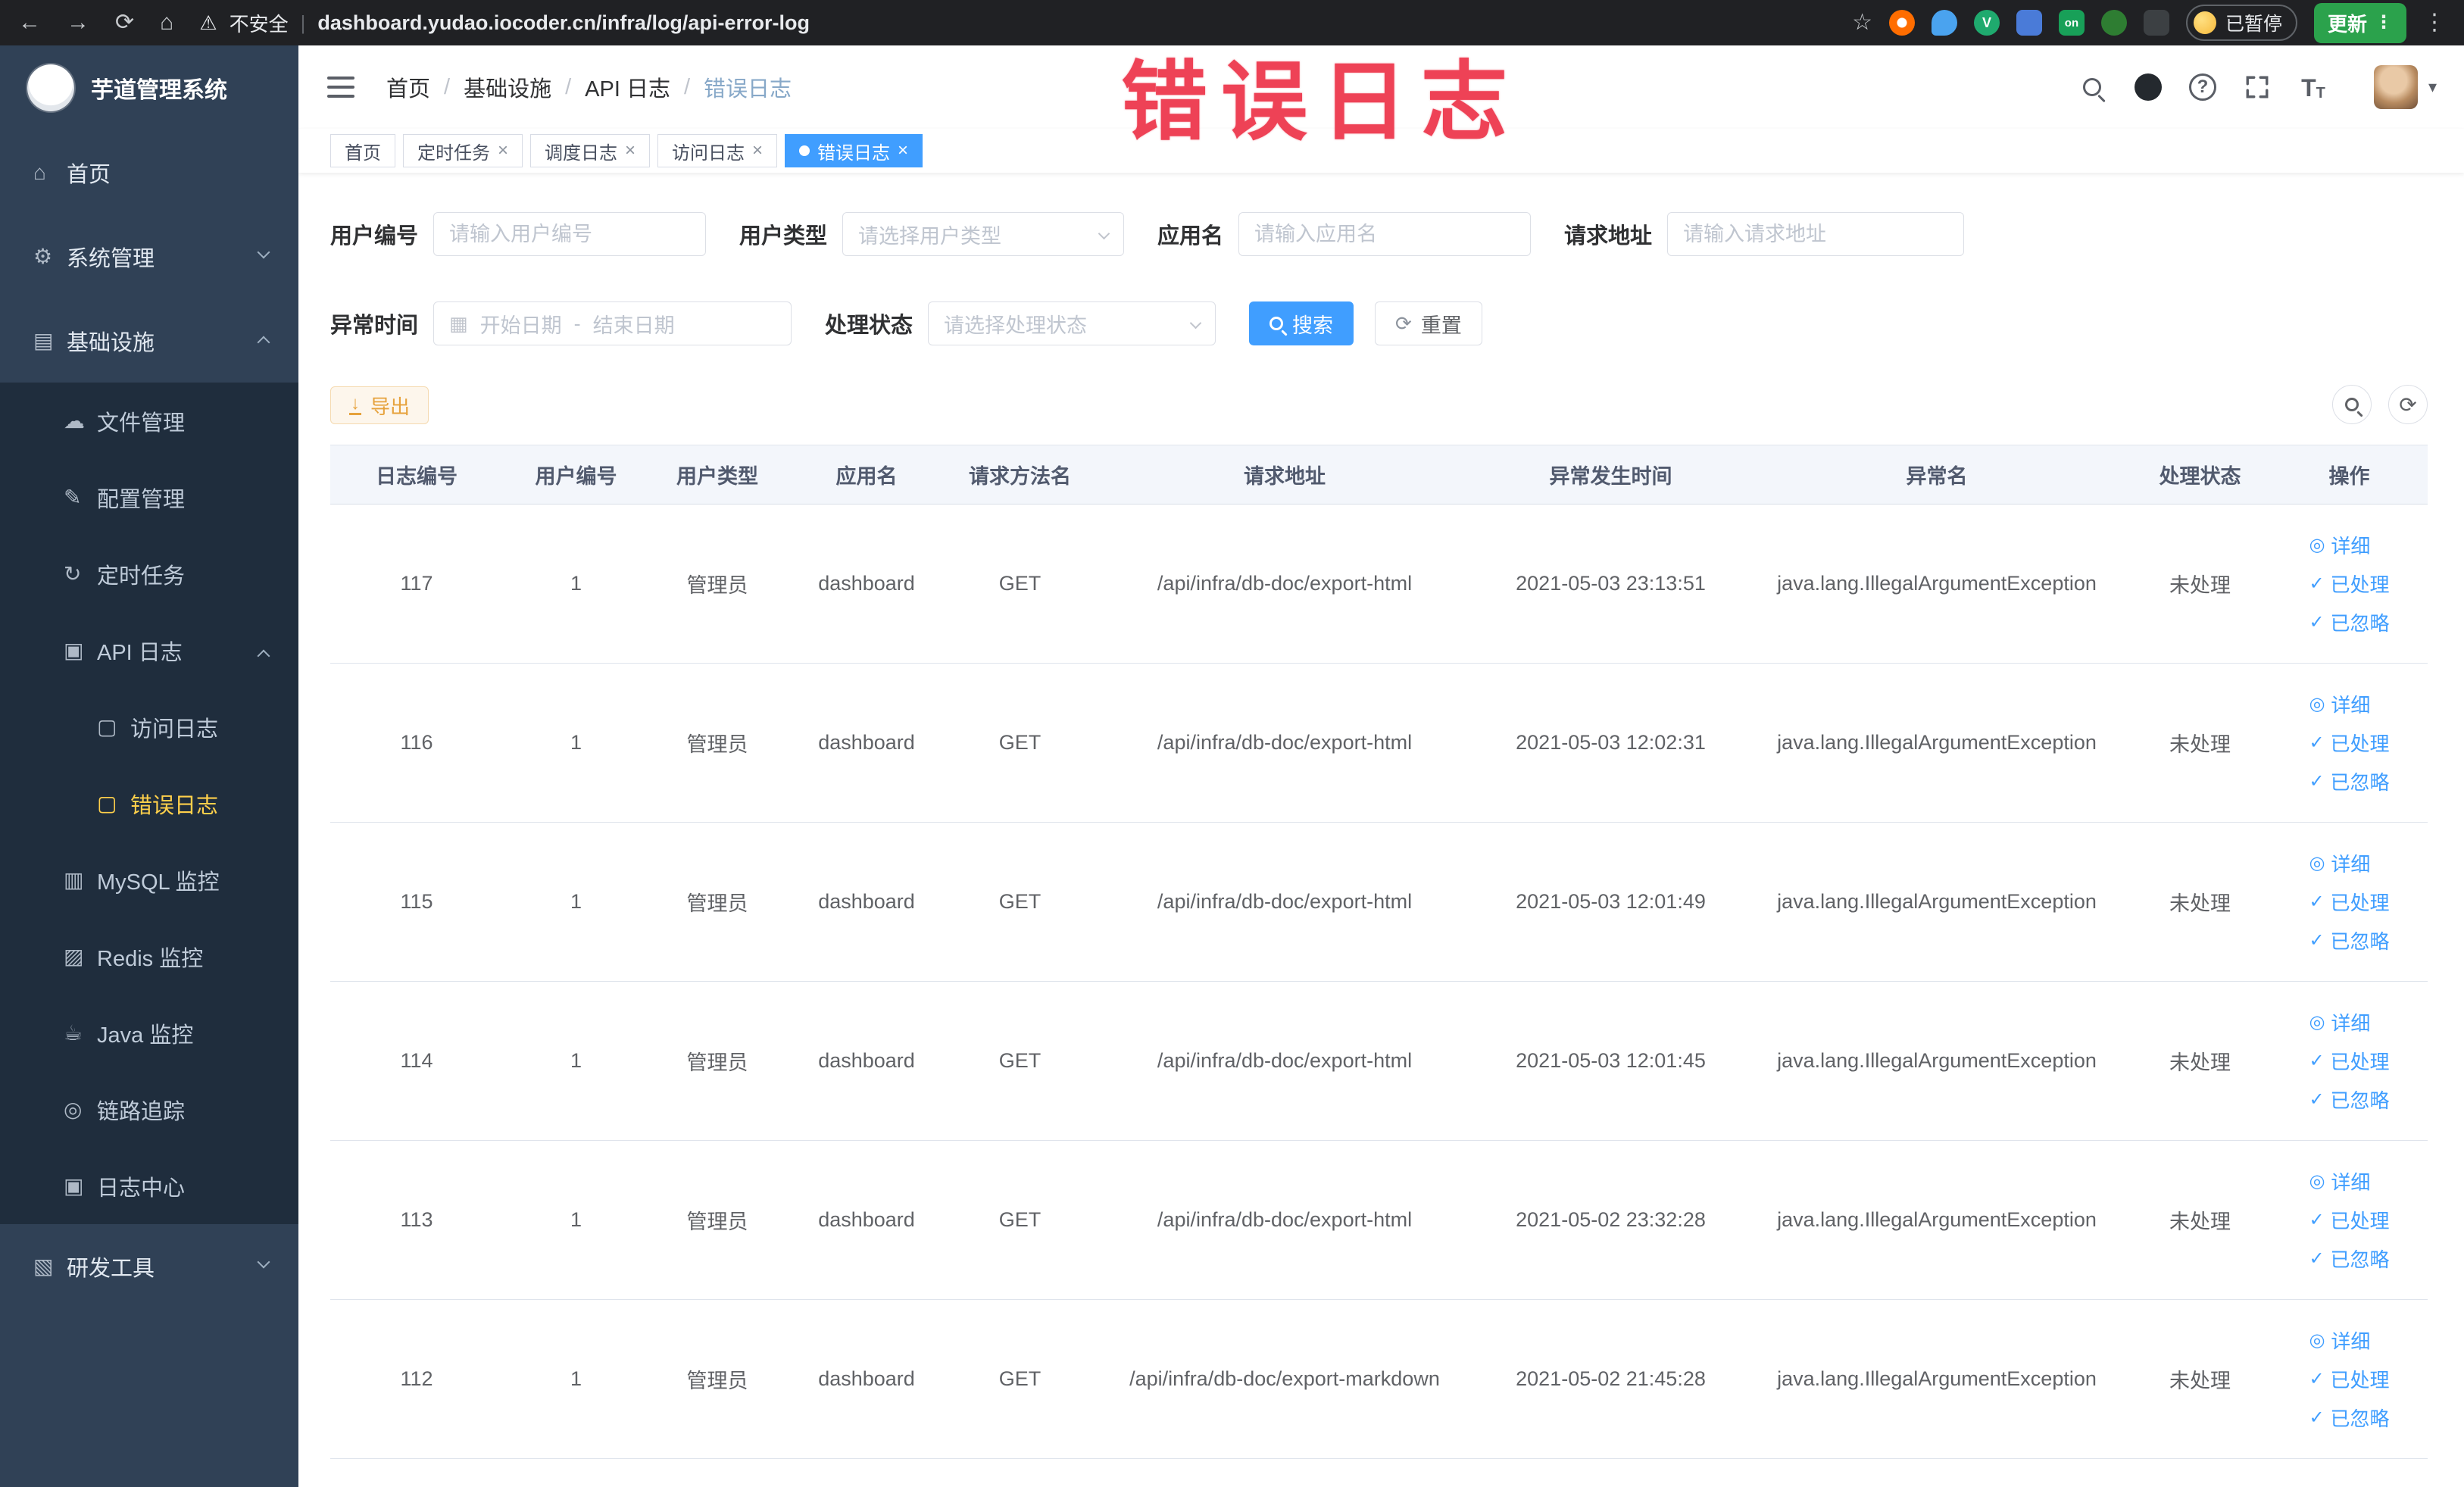 The width and height of the screenshot is (2464, 1487). What do you see at coordinates (2352, 404) in the screenshot?
I see `toggle-search-button` at bounding box center [2352, 404].